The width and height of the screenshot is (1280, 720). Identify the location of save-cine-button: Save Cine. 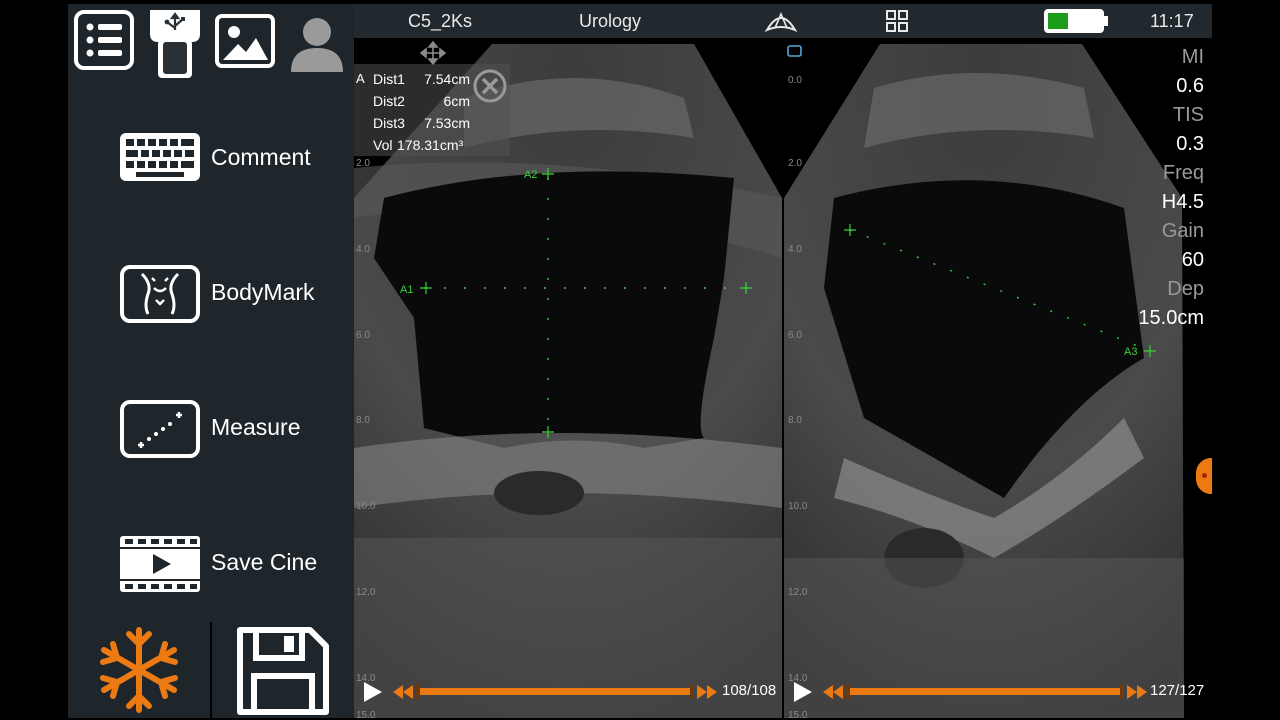
(211, 562).